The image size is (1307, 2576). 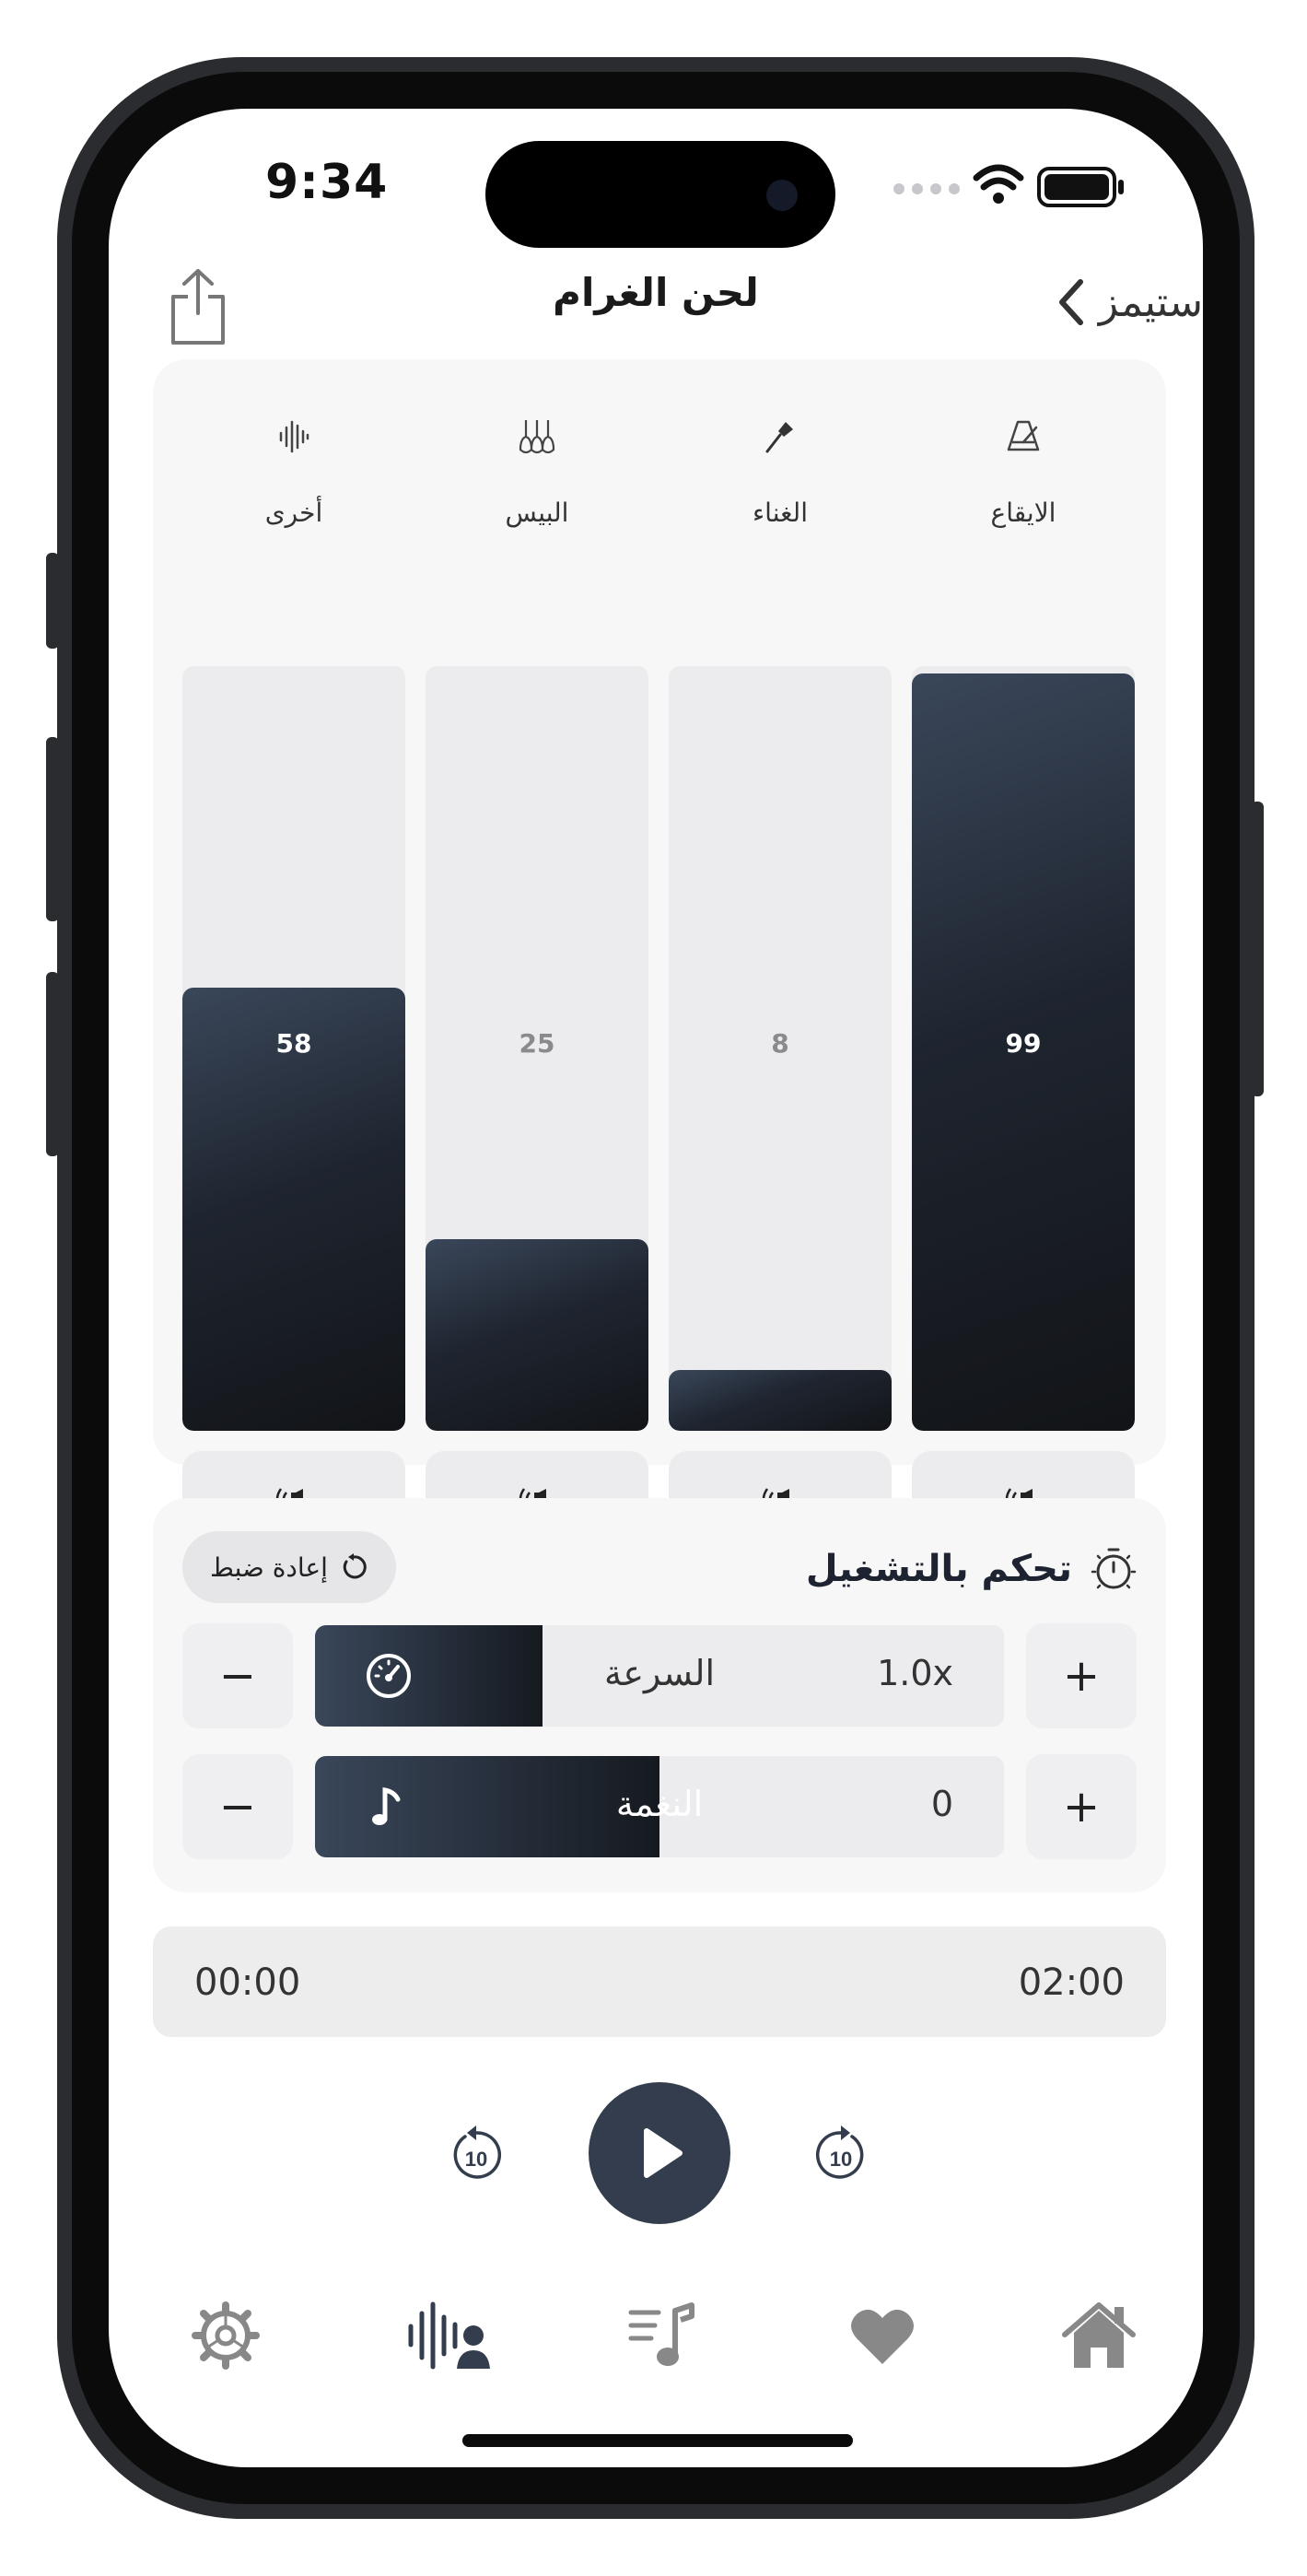 I want to click on pitch-increase-button: +, so click(x=1081, y=1806).